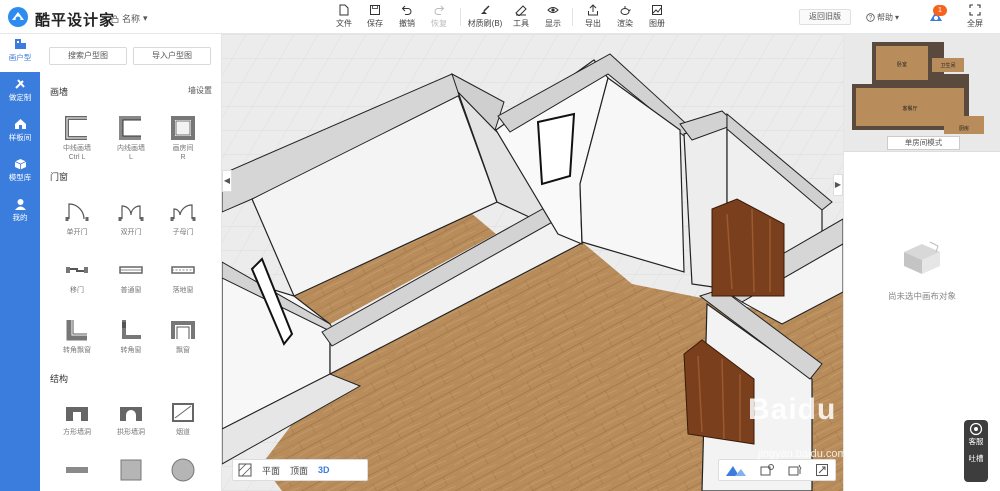  I want to click on drawings-label: 图册, so click(657, 23).